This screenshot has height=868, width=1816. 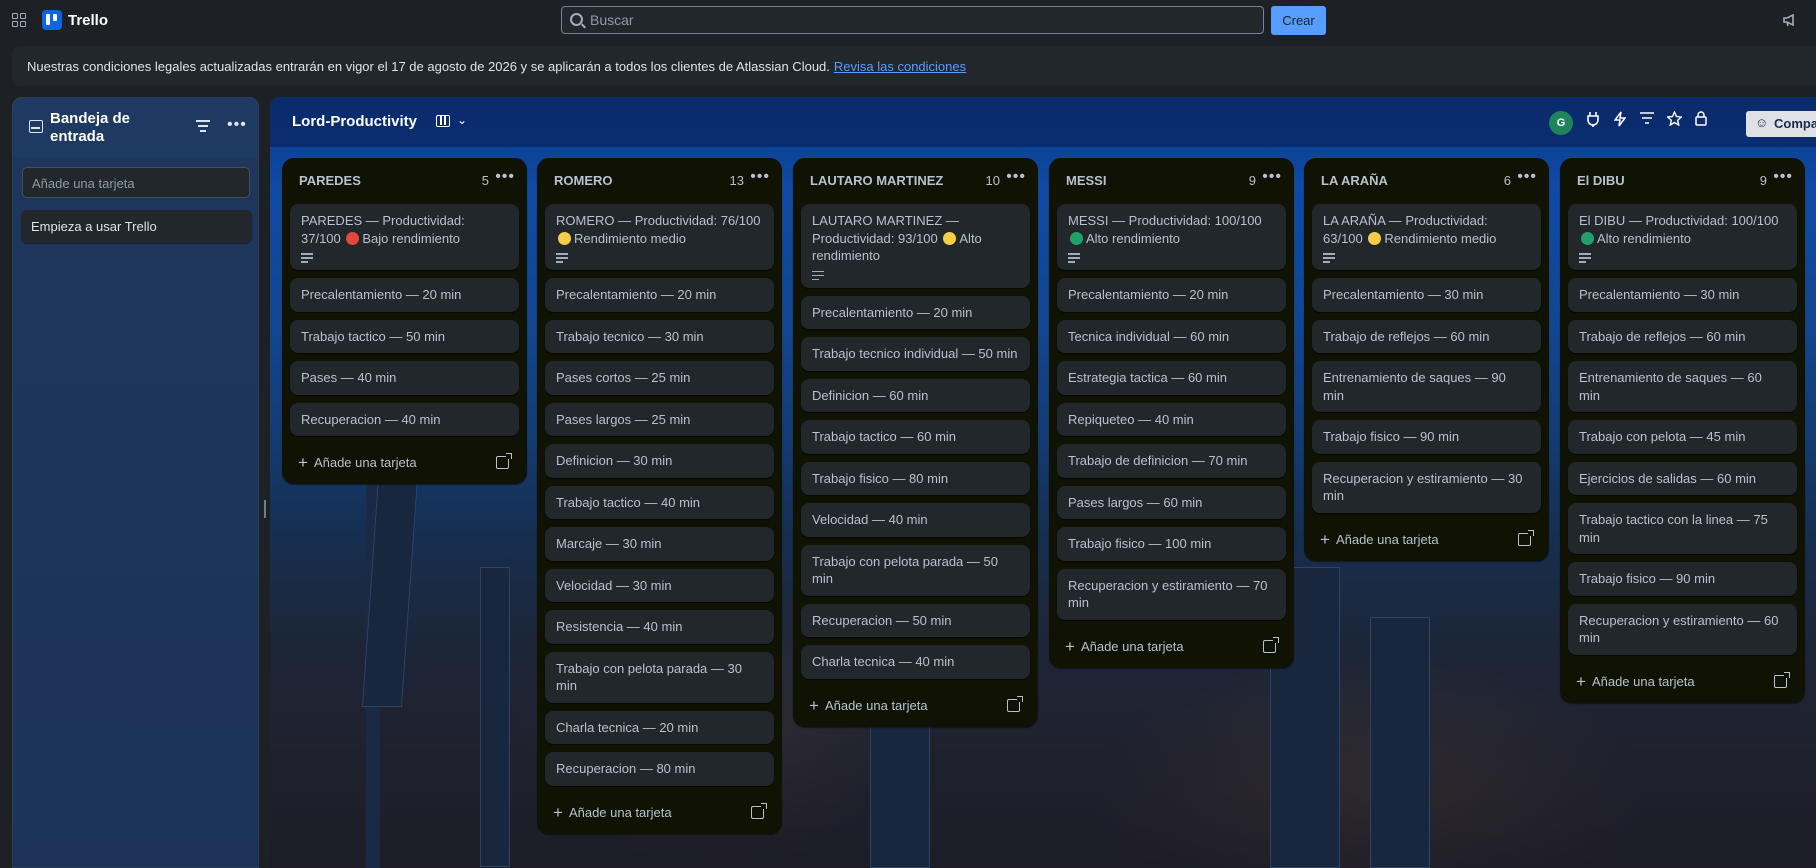 I want to click on list-title: El DIBU, so click(x=1601, y=180).